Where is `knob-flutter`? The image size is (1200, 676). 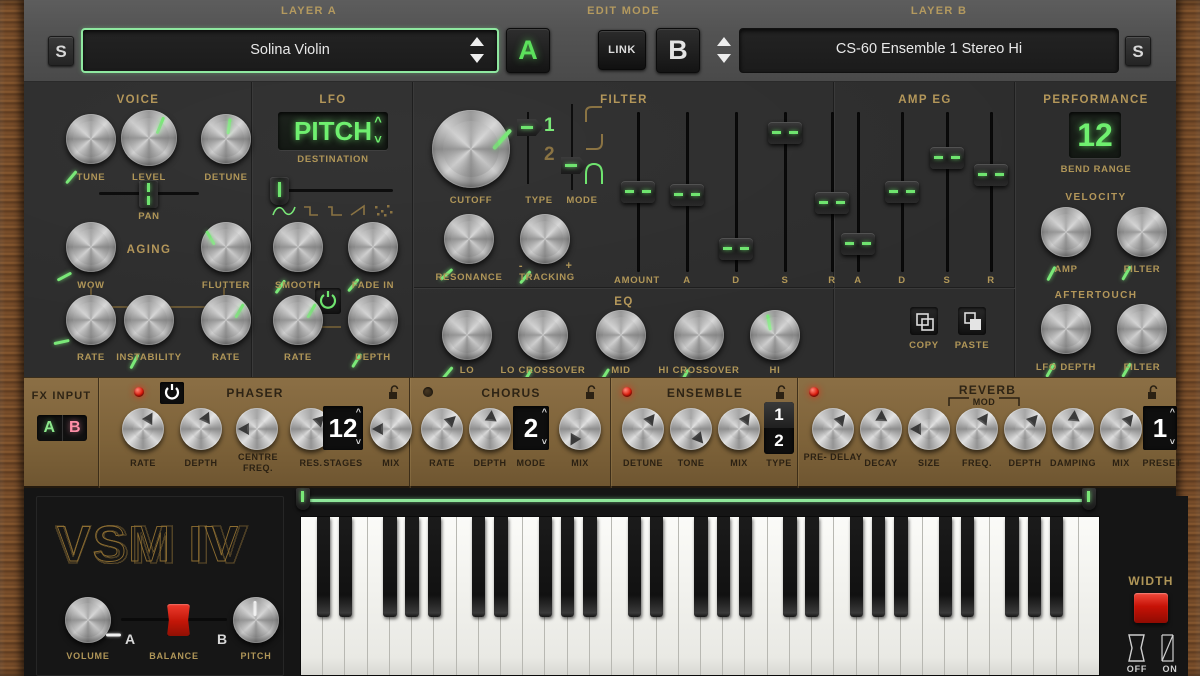
knob-flutter is located at coordinates (226, 247).